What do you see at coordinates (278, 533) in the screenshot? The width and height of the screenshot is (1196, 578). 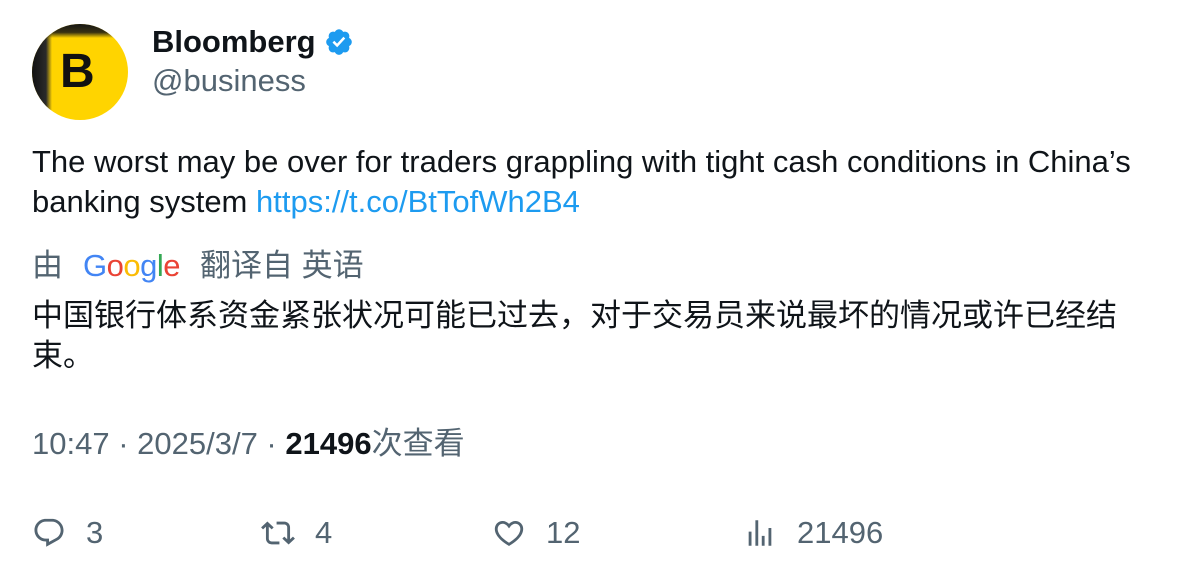 I see `retweet-icon` at bounding box center [278, 533].